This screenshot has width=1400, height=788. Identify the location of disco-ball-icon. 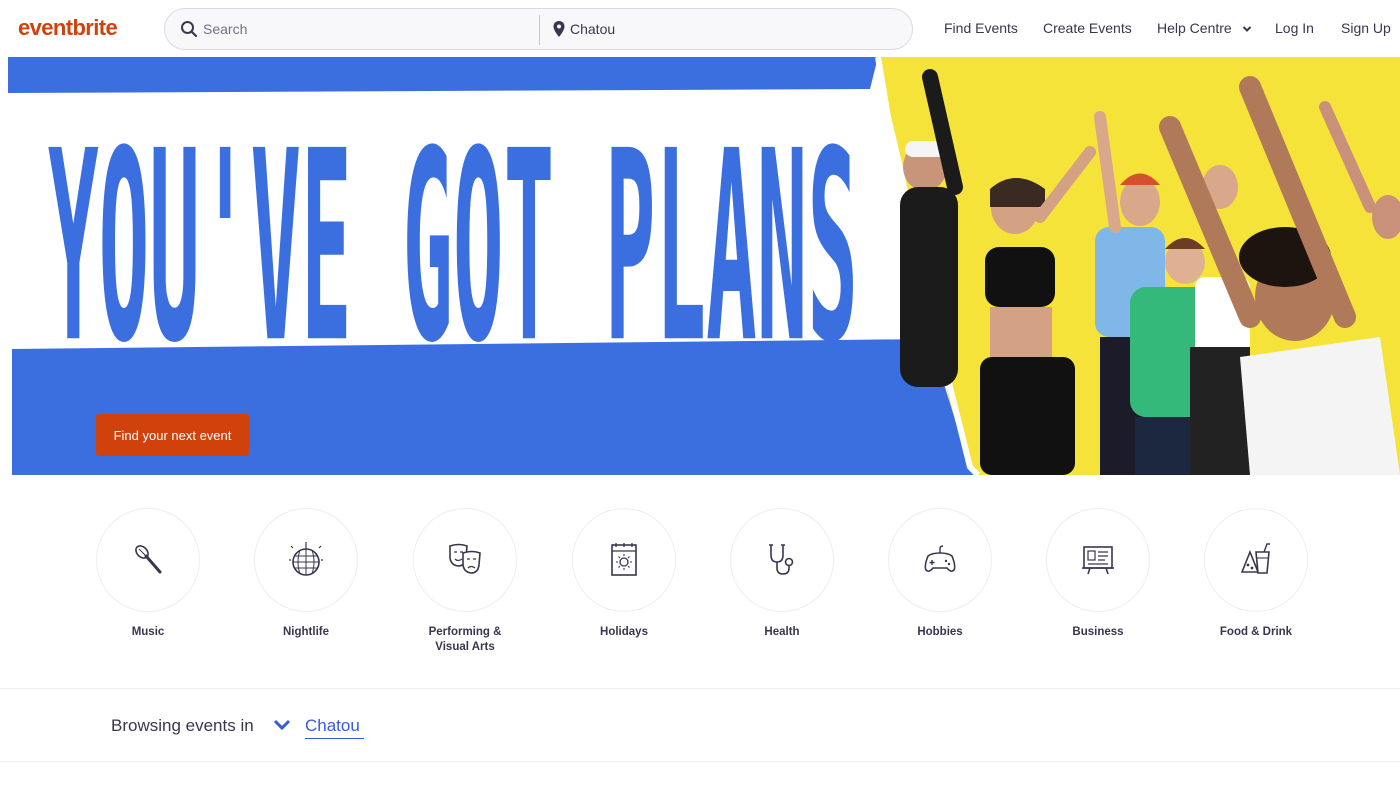
(306, 559).